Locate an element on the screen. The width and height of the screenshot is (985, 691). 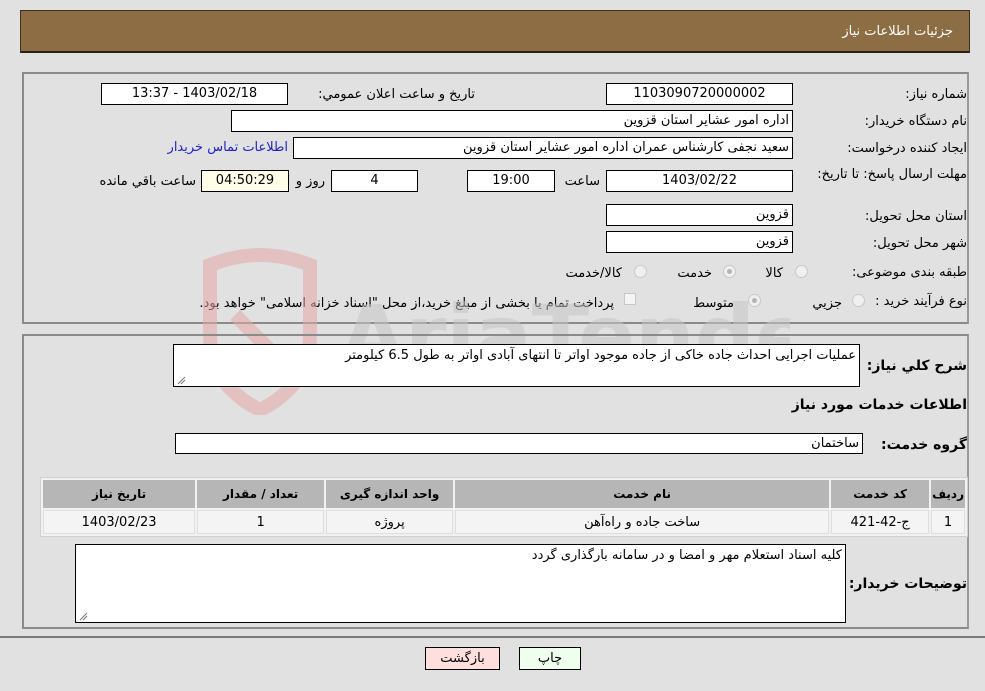
col-unit: واحد اندازه گيری is located at coordinates (390, 494).